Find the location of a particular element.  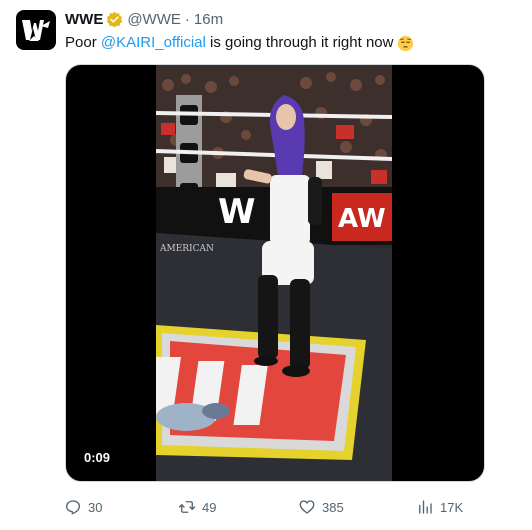

like-count: 385 is located at coordinates (333, 507).